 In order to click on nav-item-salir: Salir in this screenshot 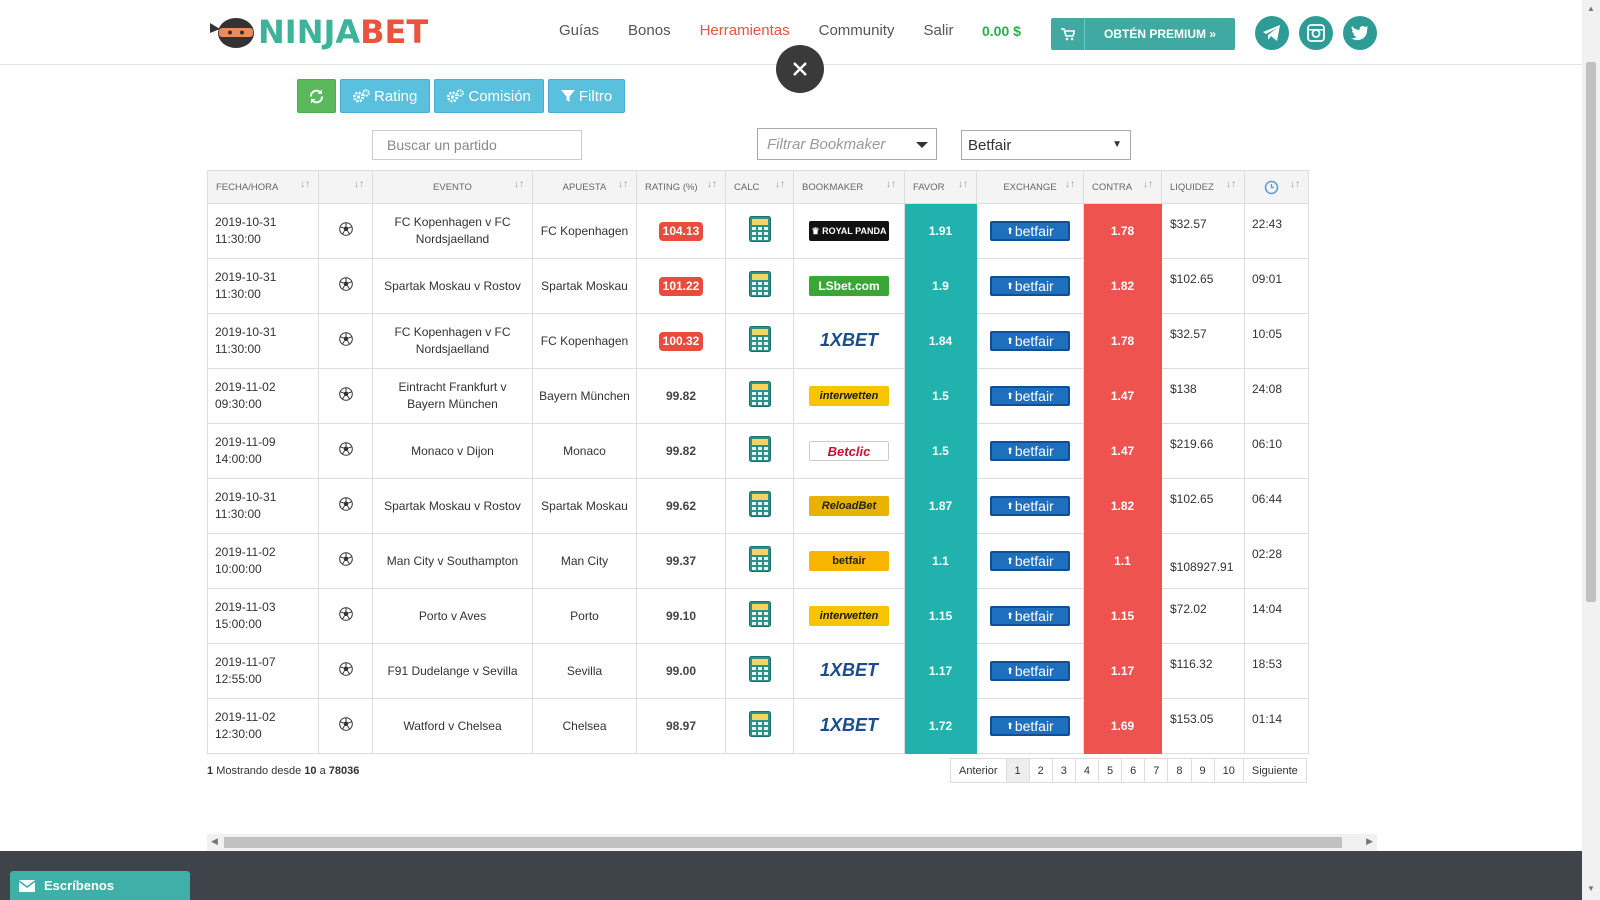, I will do `click(938, 30)`.